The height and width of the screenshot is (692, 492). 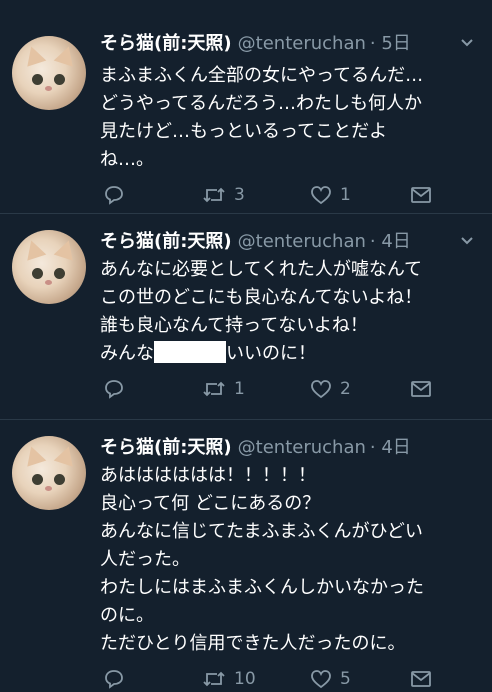 What do you see at coordinates (239, 195) in the screenshot?
I see `retweet-count: 3` at bounding box center [239, 195].